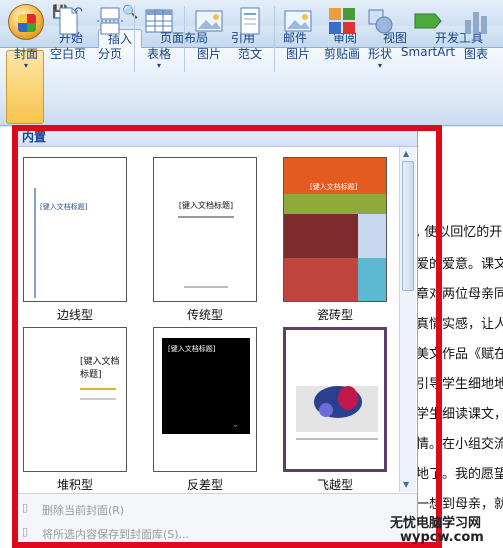 Image resolution: width=503 pixels, height=548 pixels. Describe the element at coordinates (158, 54) in the screenshot. I see `table-label: 表格` at that location.